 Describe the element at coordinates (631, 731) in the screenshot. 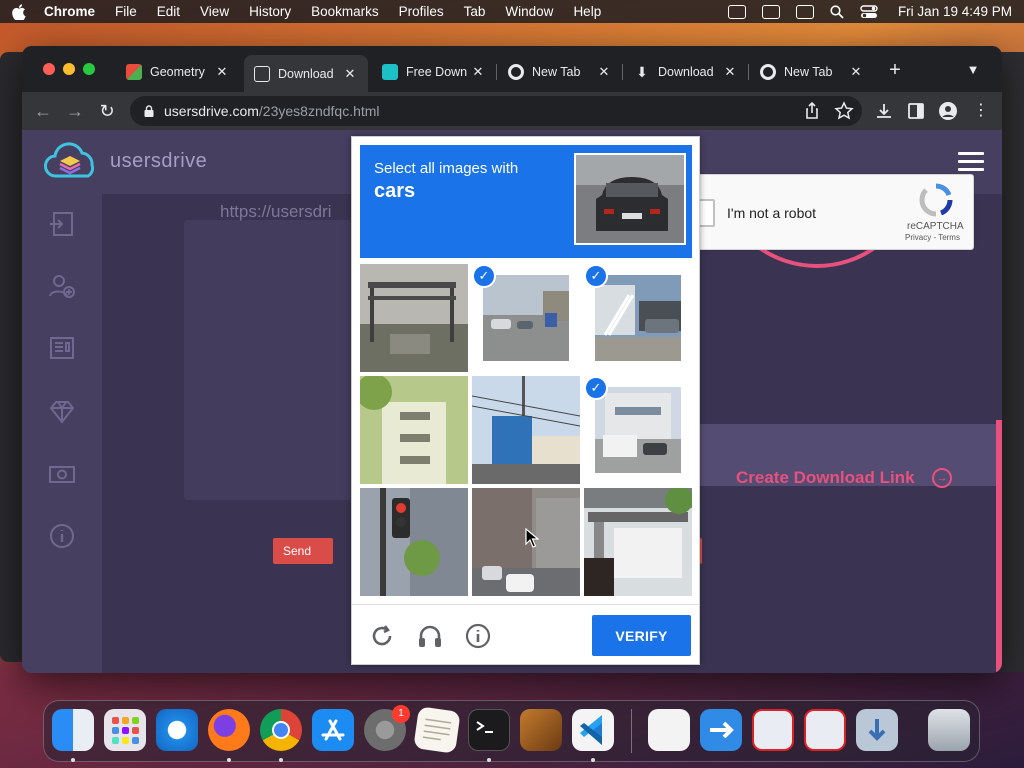

I see `dock-separator` at that location.